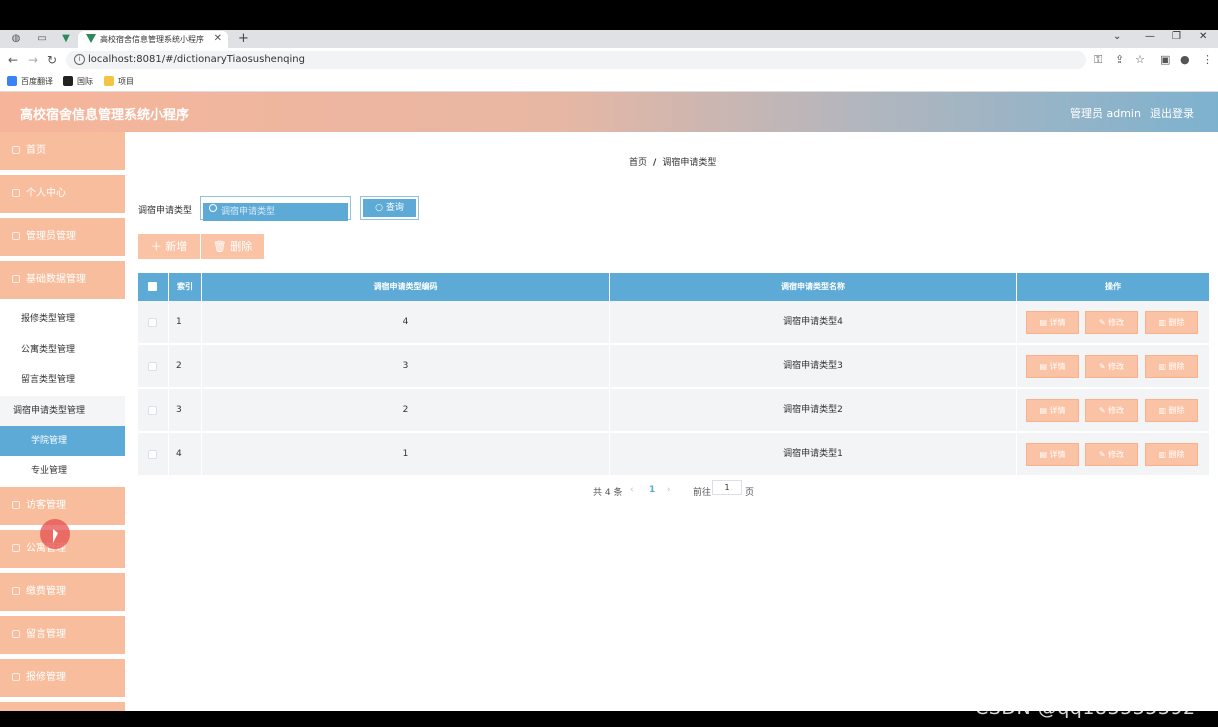 This screenshot has height=727, width=1218. I want to click on sidebar-item-payment: 缴费管理, so click(62, 592).